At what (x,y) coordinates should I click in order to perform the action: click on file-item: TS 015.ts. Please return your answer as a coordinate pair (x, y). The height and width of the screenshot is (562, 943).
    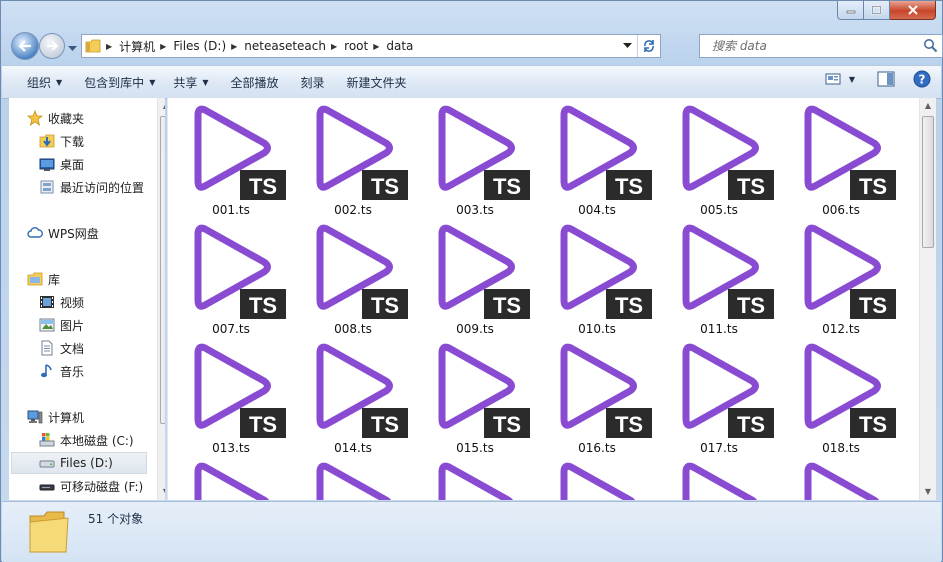
    Looking at the image, I should click on (475, 395).